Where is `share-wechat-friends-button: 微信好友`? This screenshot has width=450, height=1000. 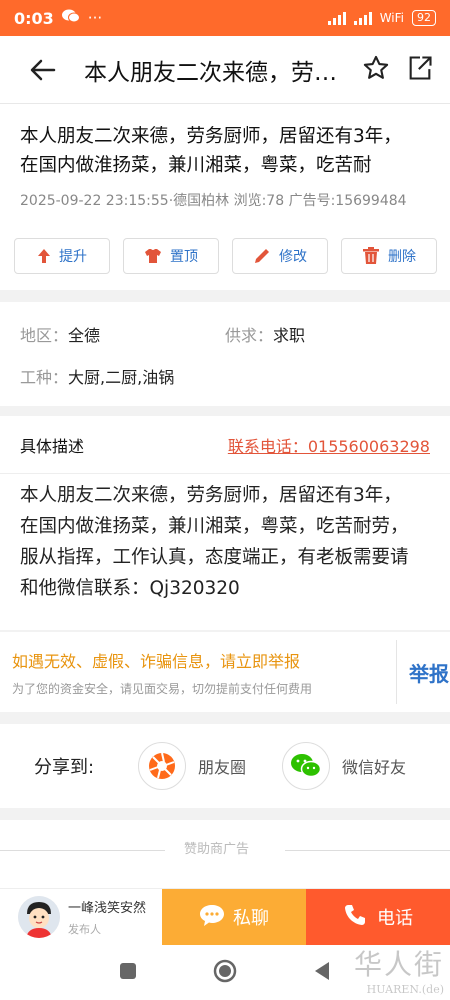 share-wechat-friends-button: 微信好友 is located at coordinates (344, 766).